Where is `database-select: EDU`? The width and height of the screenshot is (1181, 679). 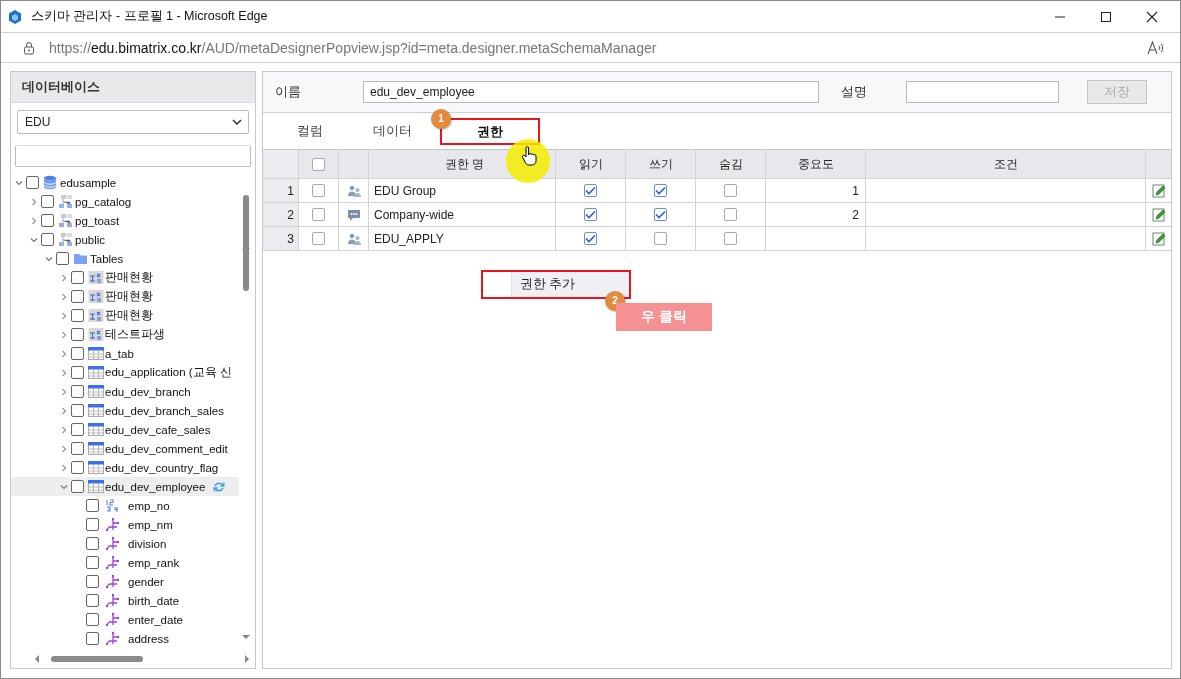
database-select: EDU is located at coordinates (133, 122).